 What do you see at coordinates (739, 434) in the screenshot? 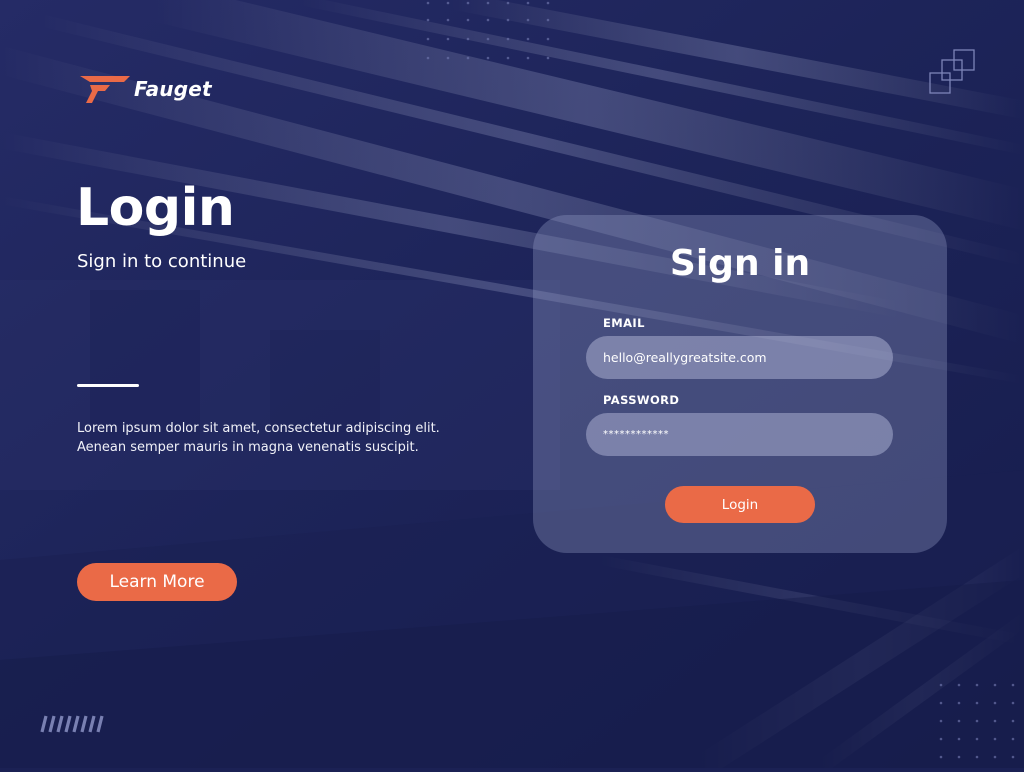
I see `password-field` at bounding box center [739, 434].